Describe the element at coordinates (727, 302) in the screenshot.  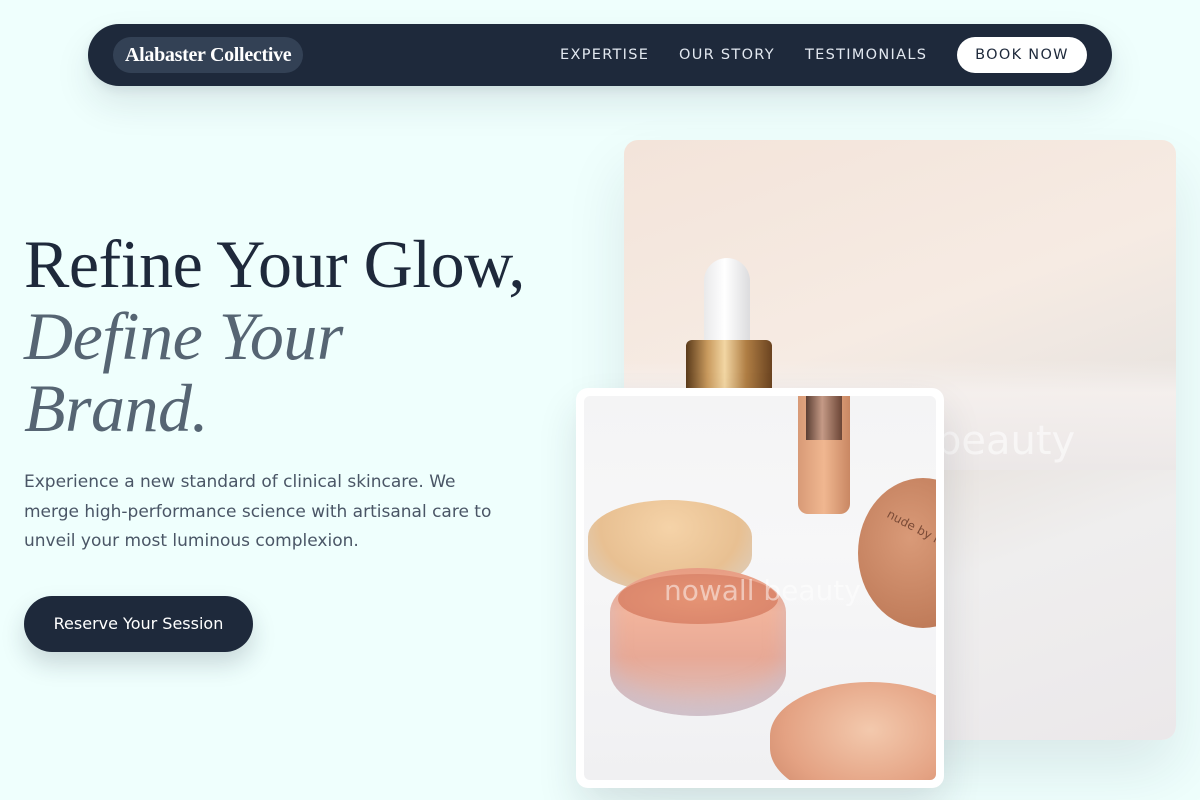
I see `dropper-bulb` at that location.